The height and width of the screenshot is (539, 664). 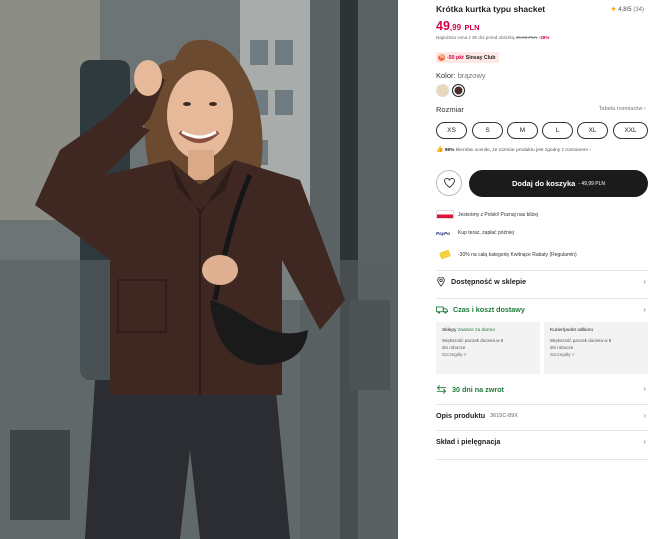 What do you see at coordinates (592, 183) in the screenshot?
I see `cart-price: - 49,99 PLN` at bounding box center [592, 183].